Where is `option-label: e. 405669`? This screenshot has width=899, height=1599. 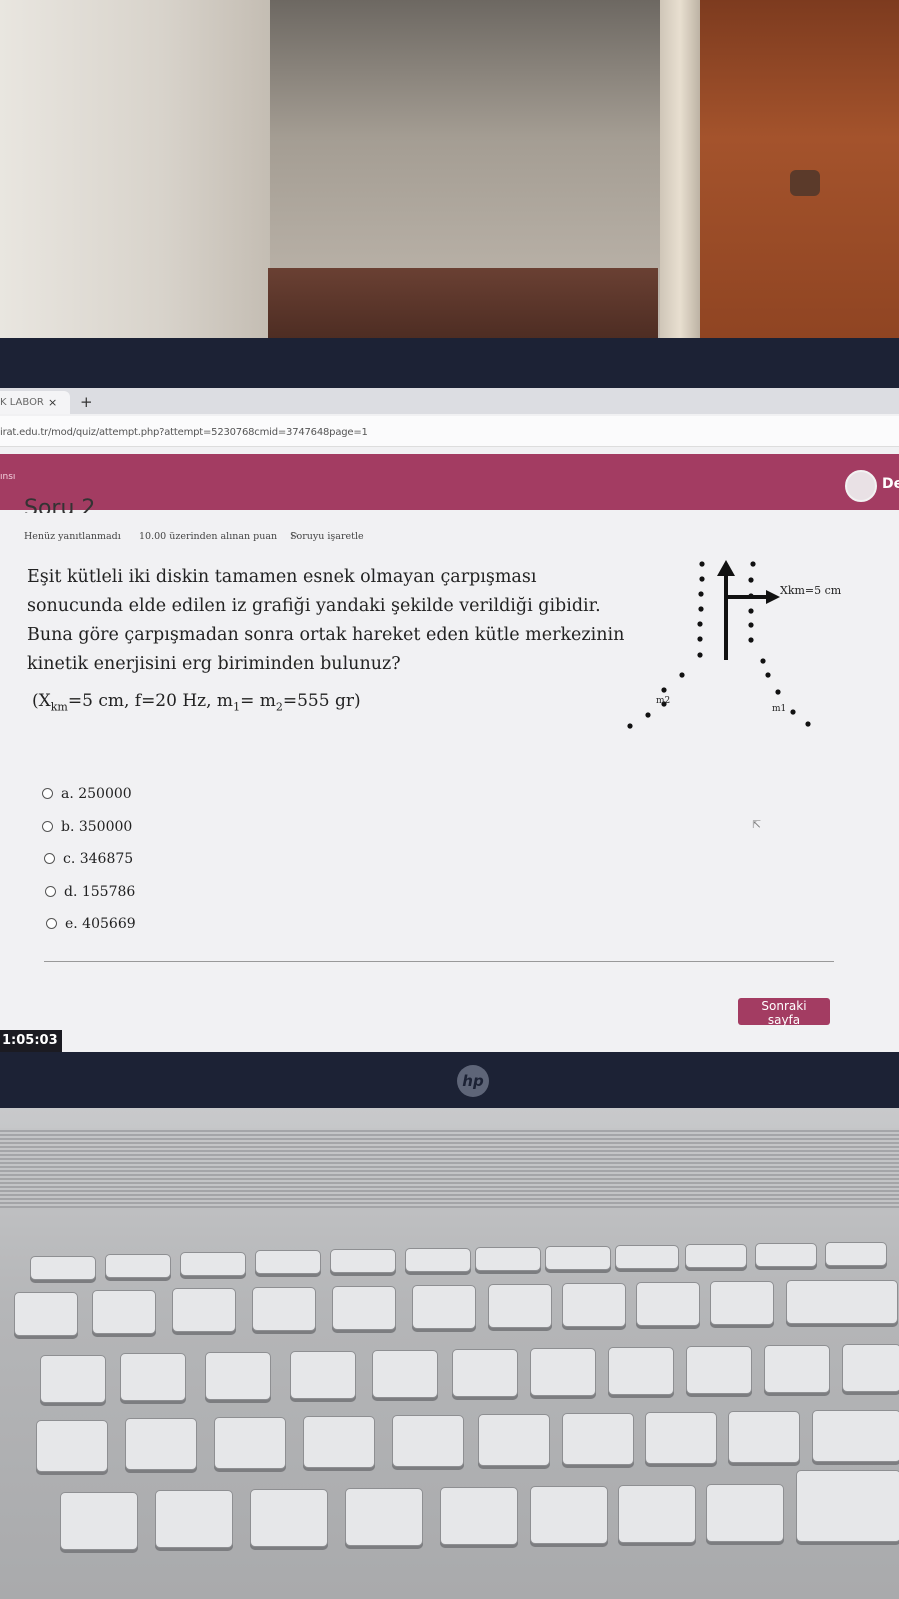 option-label: e. 405669 is located at coordinates (100, 924).